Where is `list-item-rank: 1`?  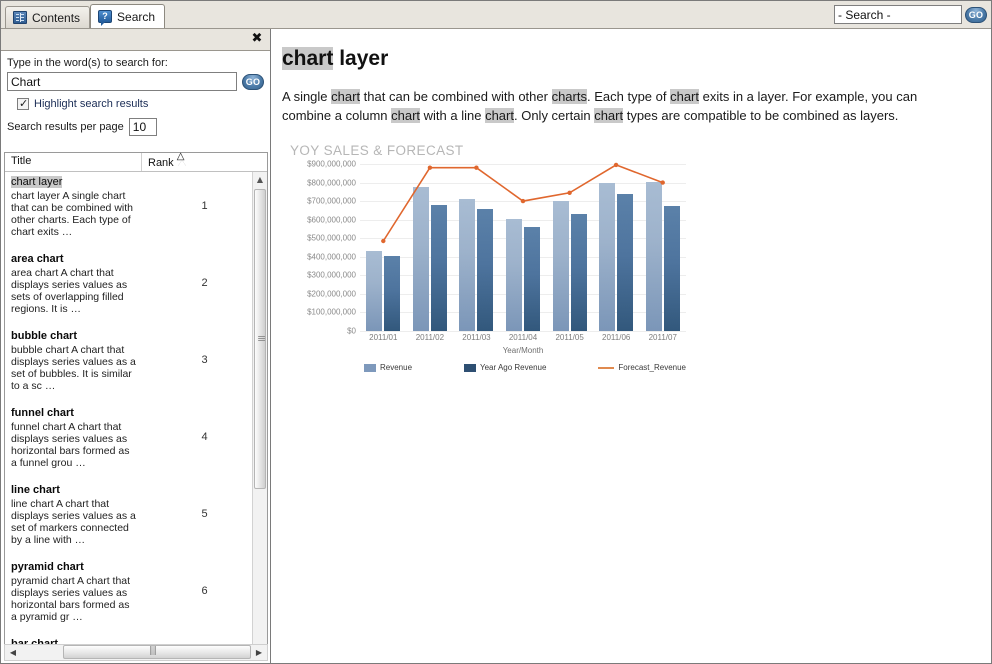 list-item-rank: 1 is located at coordinates (204, 206).